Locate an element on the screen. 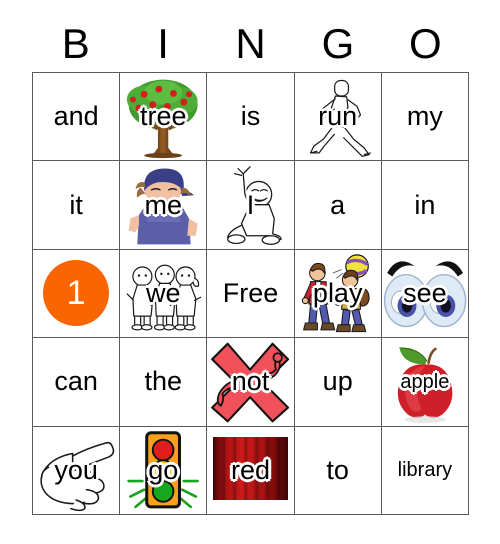 The image size is (500, 544). bingo-cell-word: run is located at coordinates (338, 116).